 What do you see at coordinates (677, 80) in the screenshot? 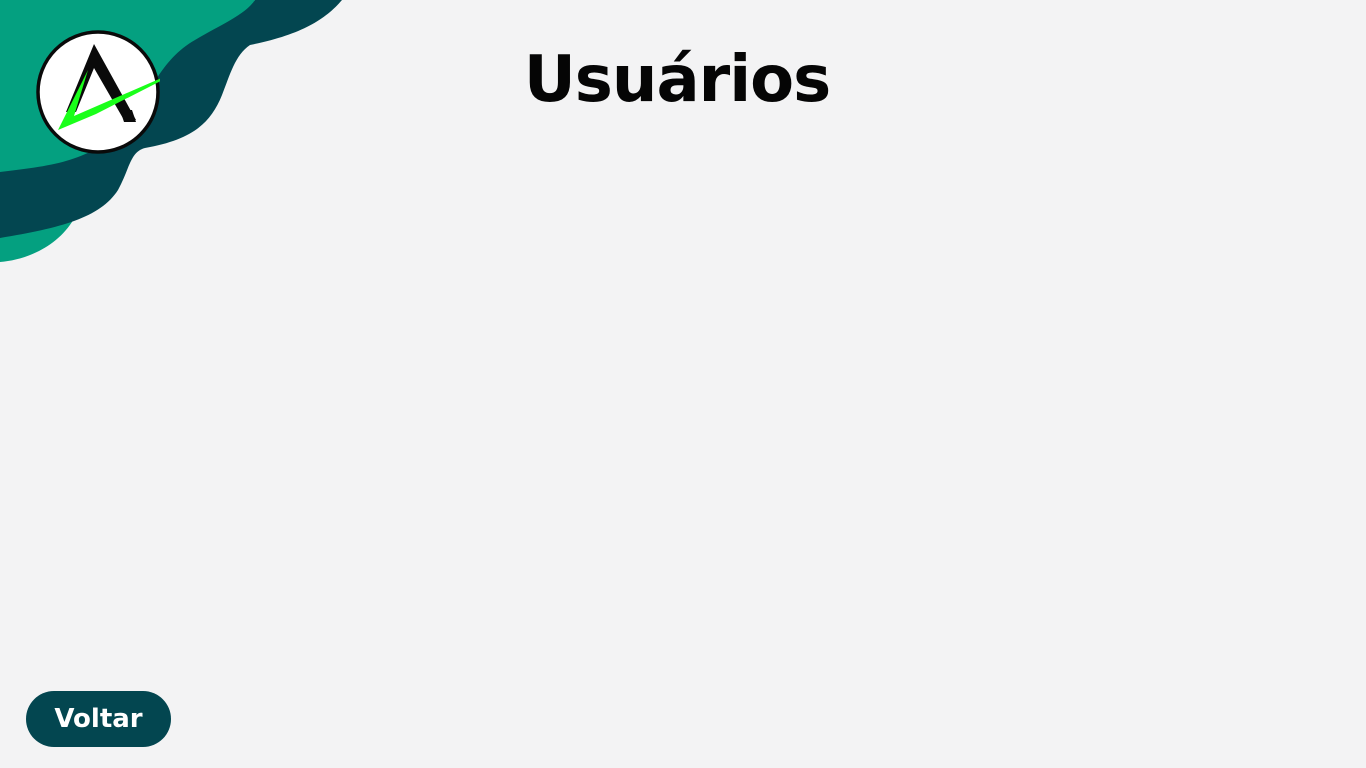
I see `page-title: Usuários` at bounding box center [677, 80].